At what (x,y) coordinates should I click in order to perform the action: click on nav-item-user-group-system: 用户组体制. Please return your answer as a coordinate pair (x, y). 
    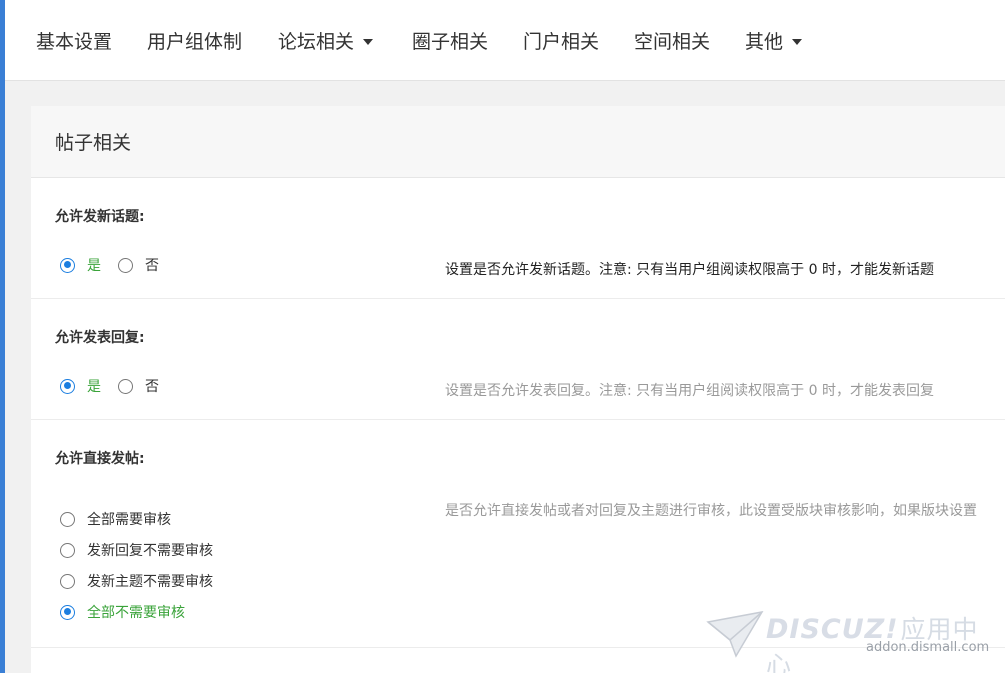
    Looking at the image, I should click on (194, 40).